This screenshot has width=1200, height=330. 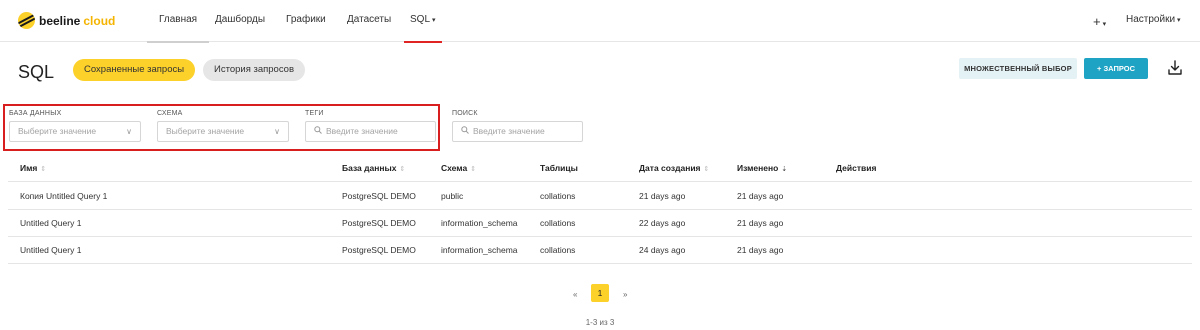 I want to click on column-header-name: Имя ⇕, so click(x=33, y=168).